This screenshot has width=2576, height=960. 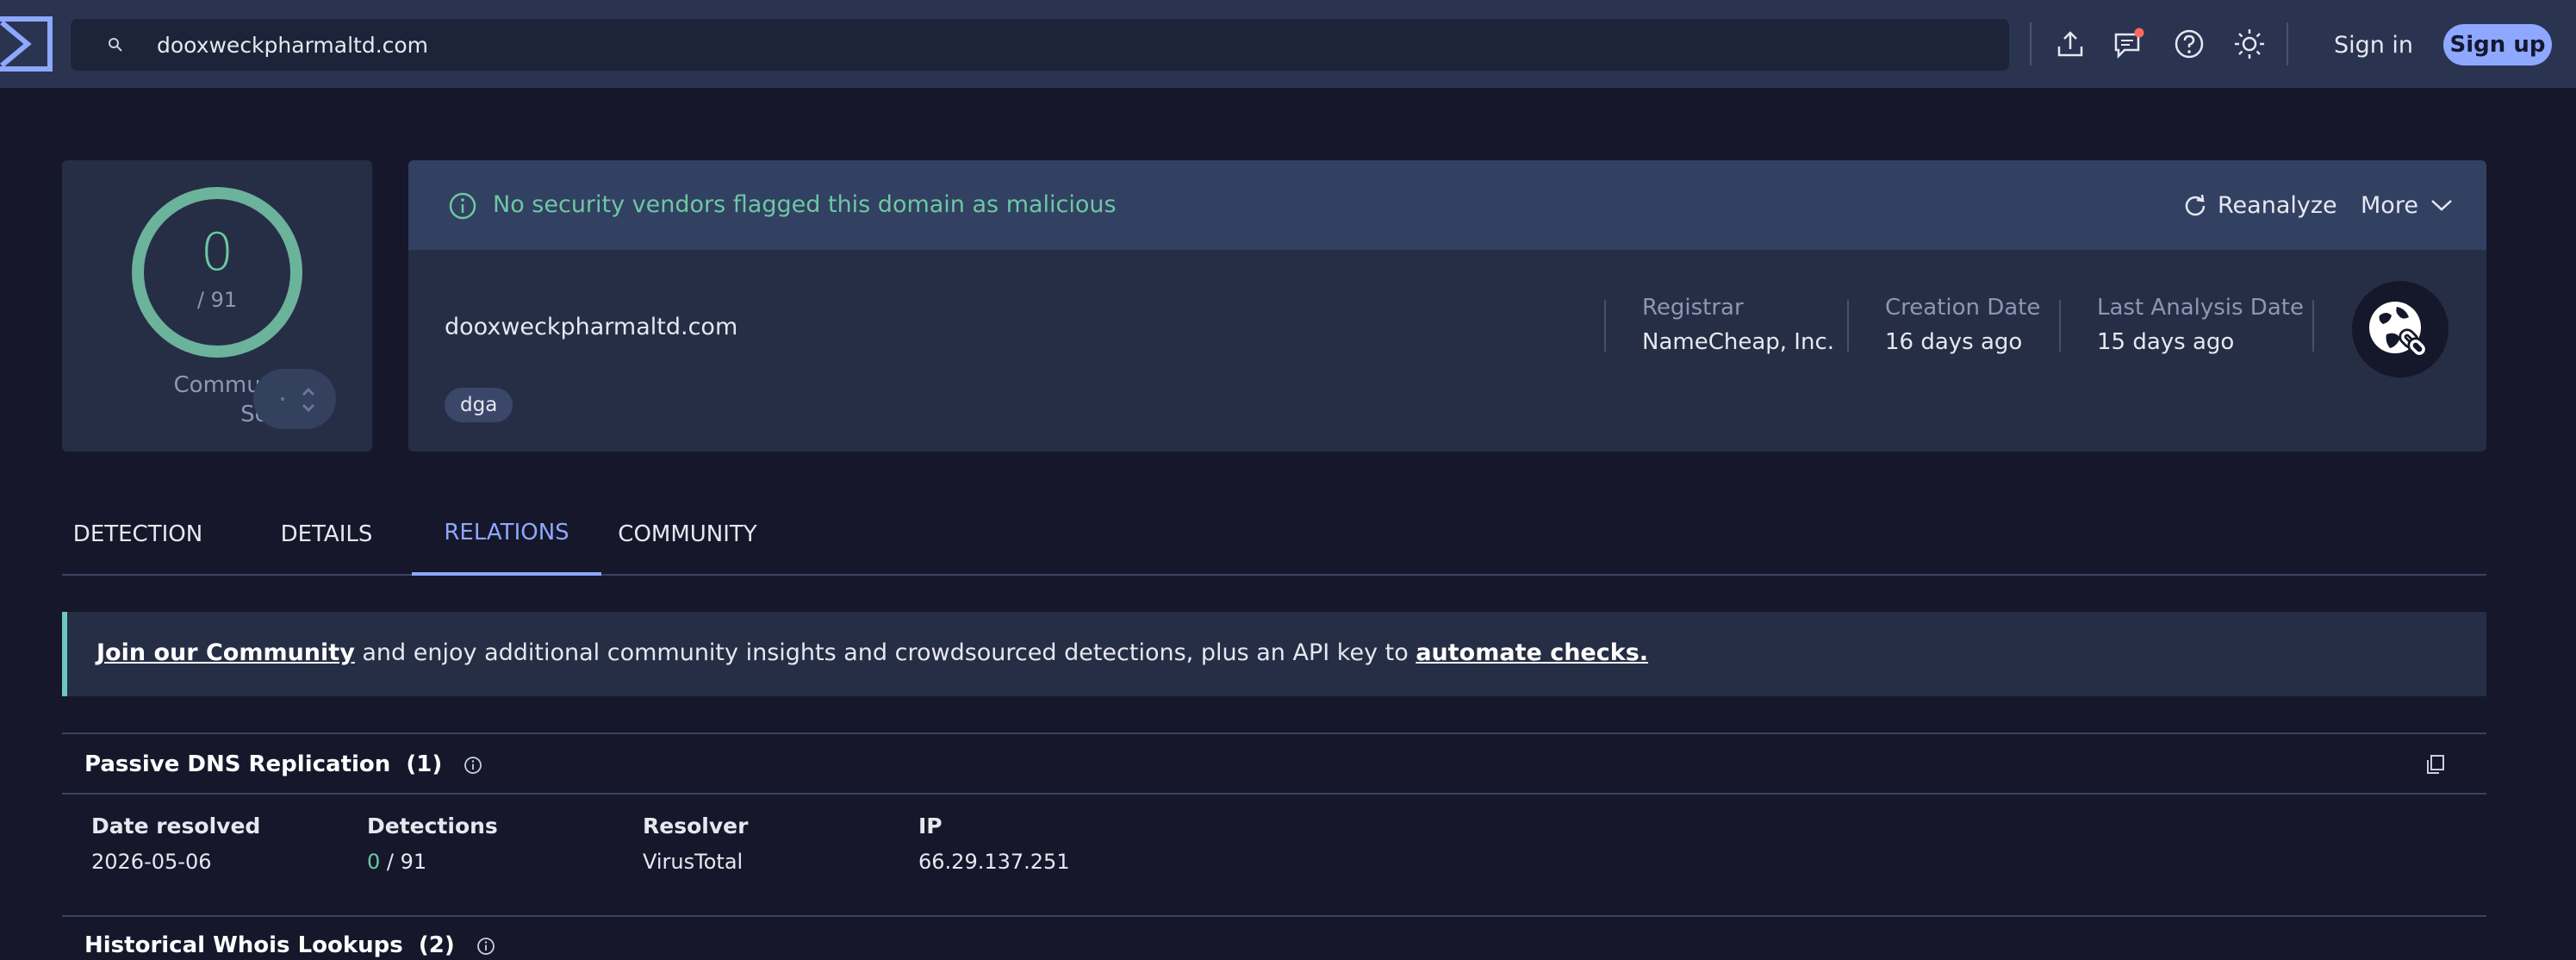 What do you see at coordinates (115, 45) in the screenshot?
I see `search-icon` at bounding box center [115, 45].